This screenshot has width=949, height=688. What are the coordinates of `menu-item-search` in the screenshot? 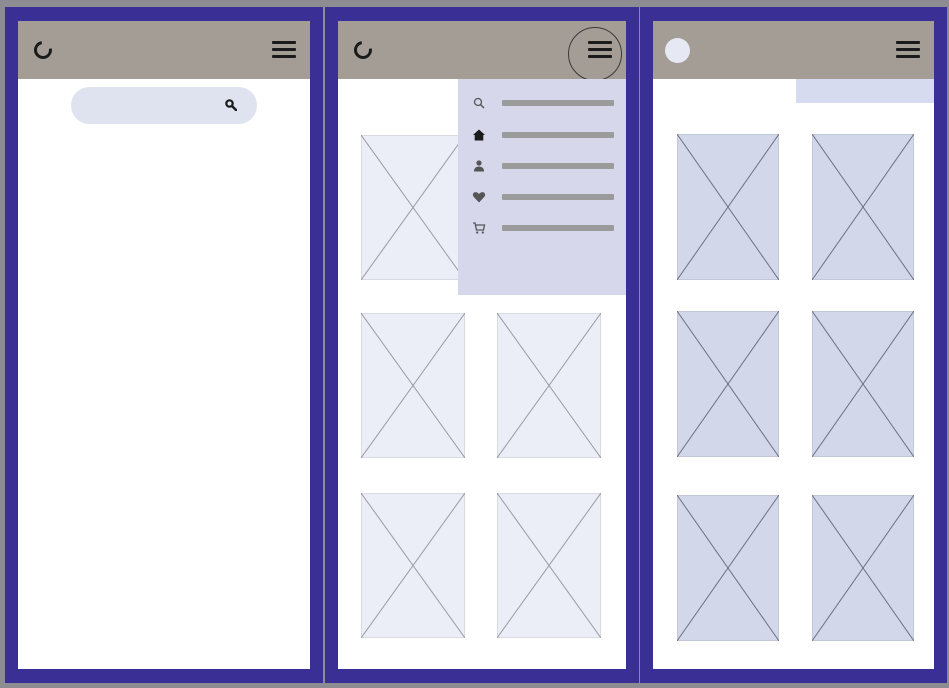 It's located at (544, 103).